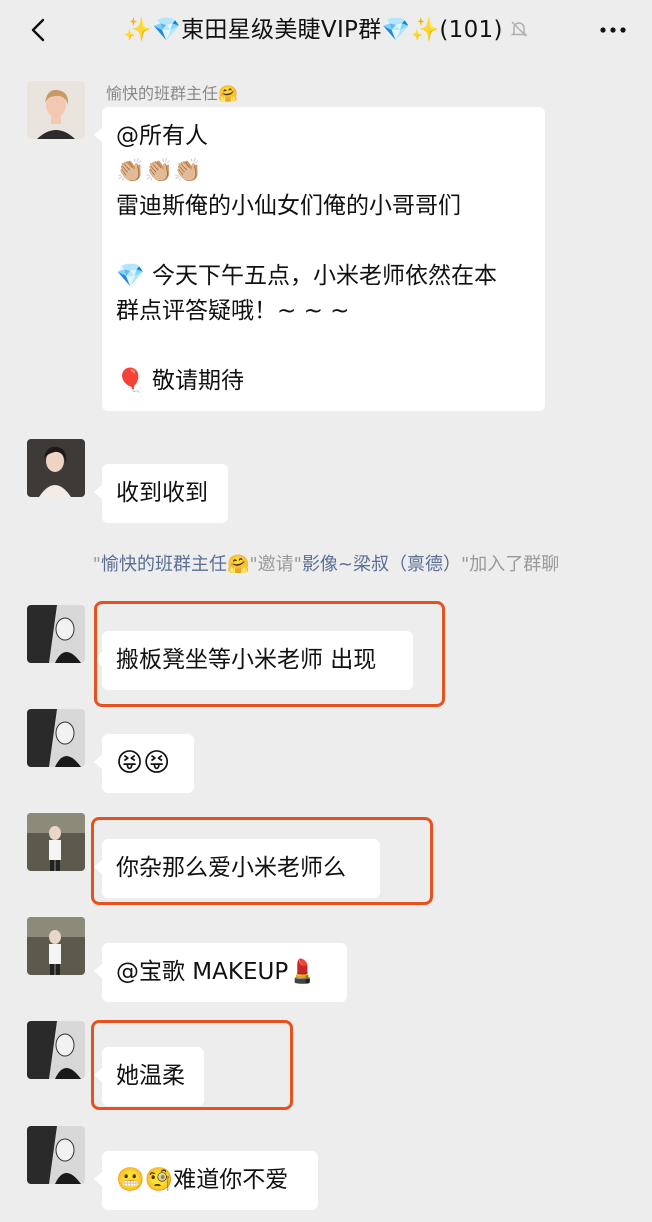 This screenshot has height=1222, width=652. I want to click on message-bubble: 收到收到, so click(161, 493).